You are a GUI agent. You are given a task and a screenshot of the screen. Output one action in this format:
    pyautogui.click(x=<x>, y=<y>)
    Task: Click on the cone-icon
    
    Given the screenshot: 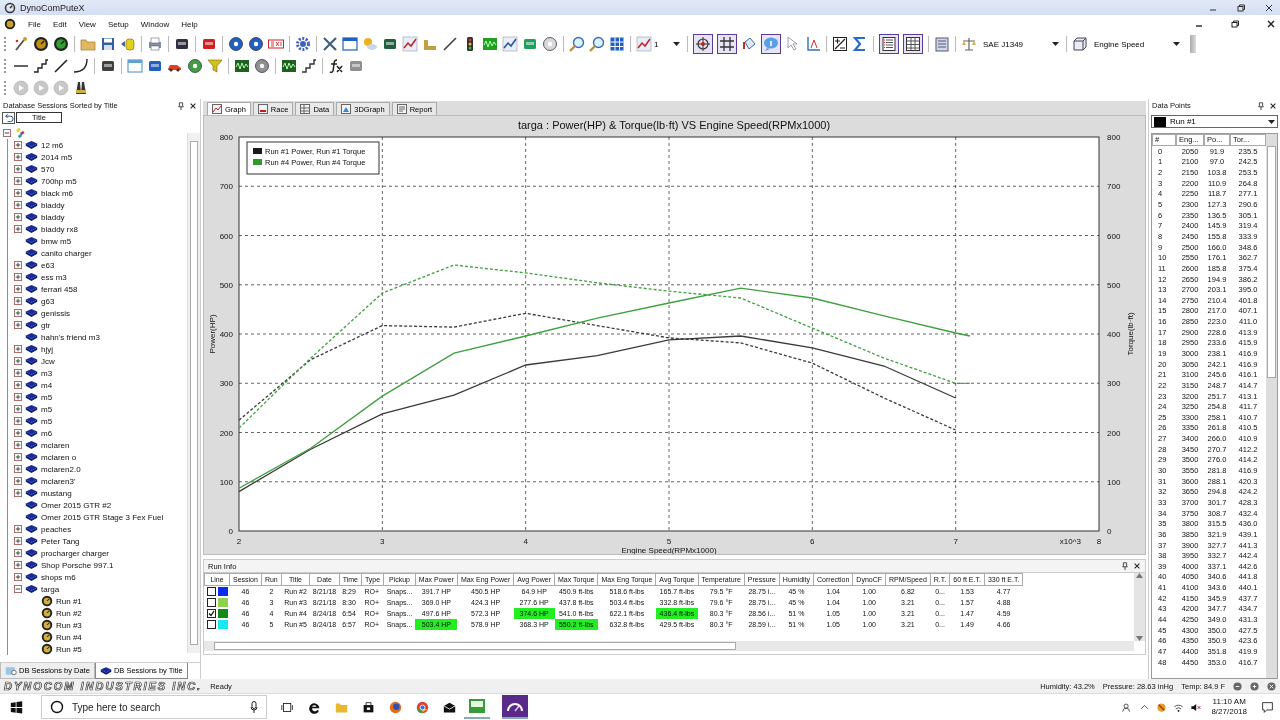 What is the action you would take?
    pyautogui.click(x=346, y=109)
    